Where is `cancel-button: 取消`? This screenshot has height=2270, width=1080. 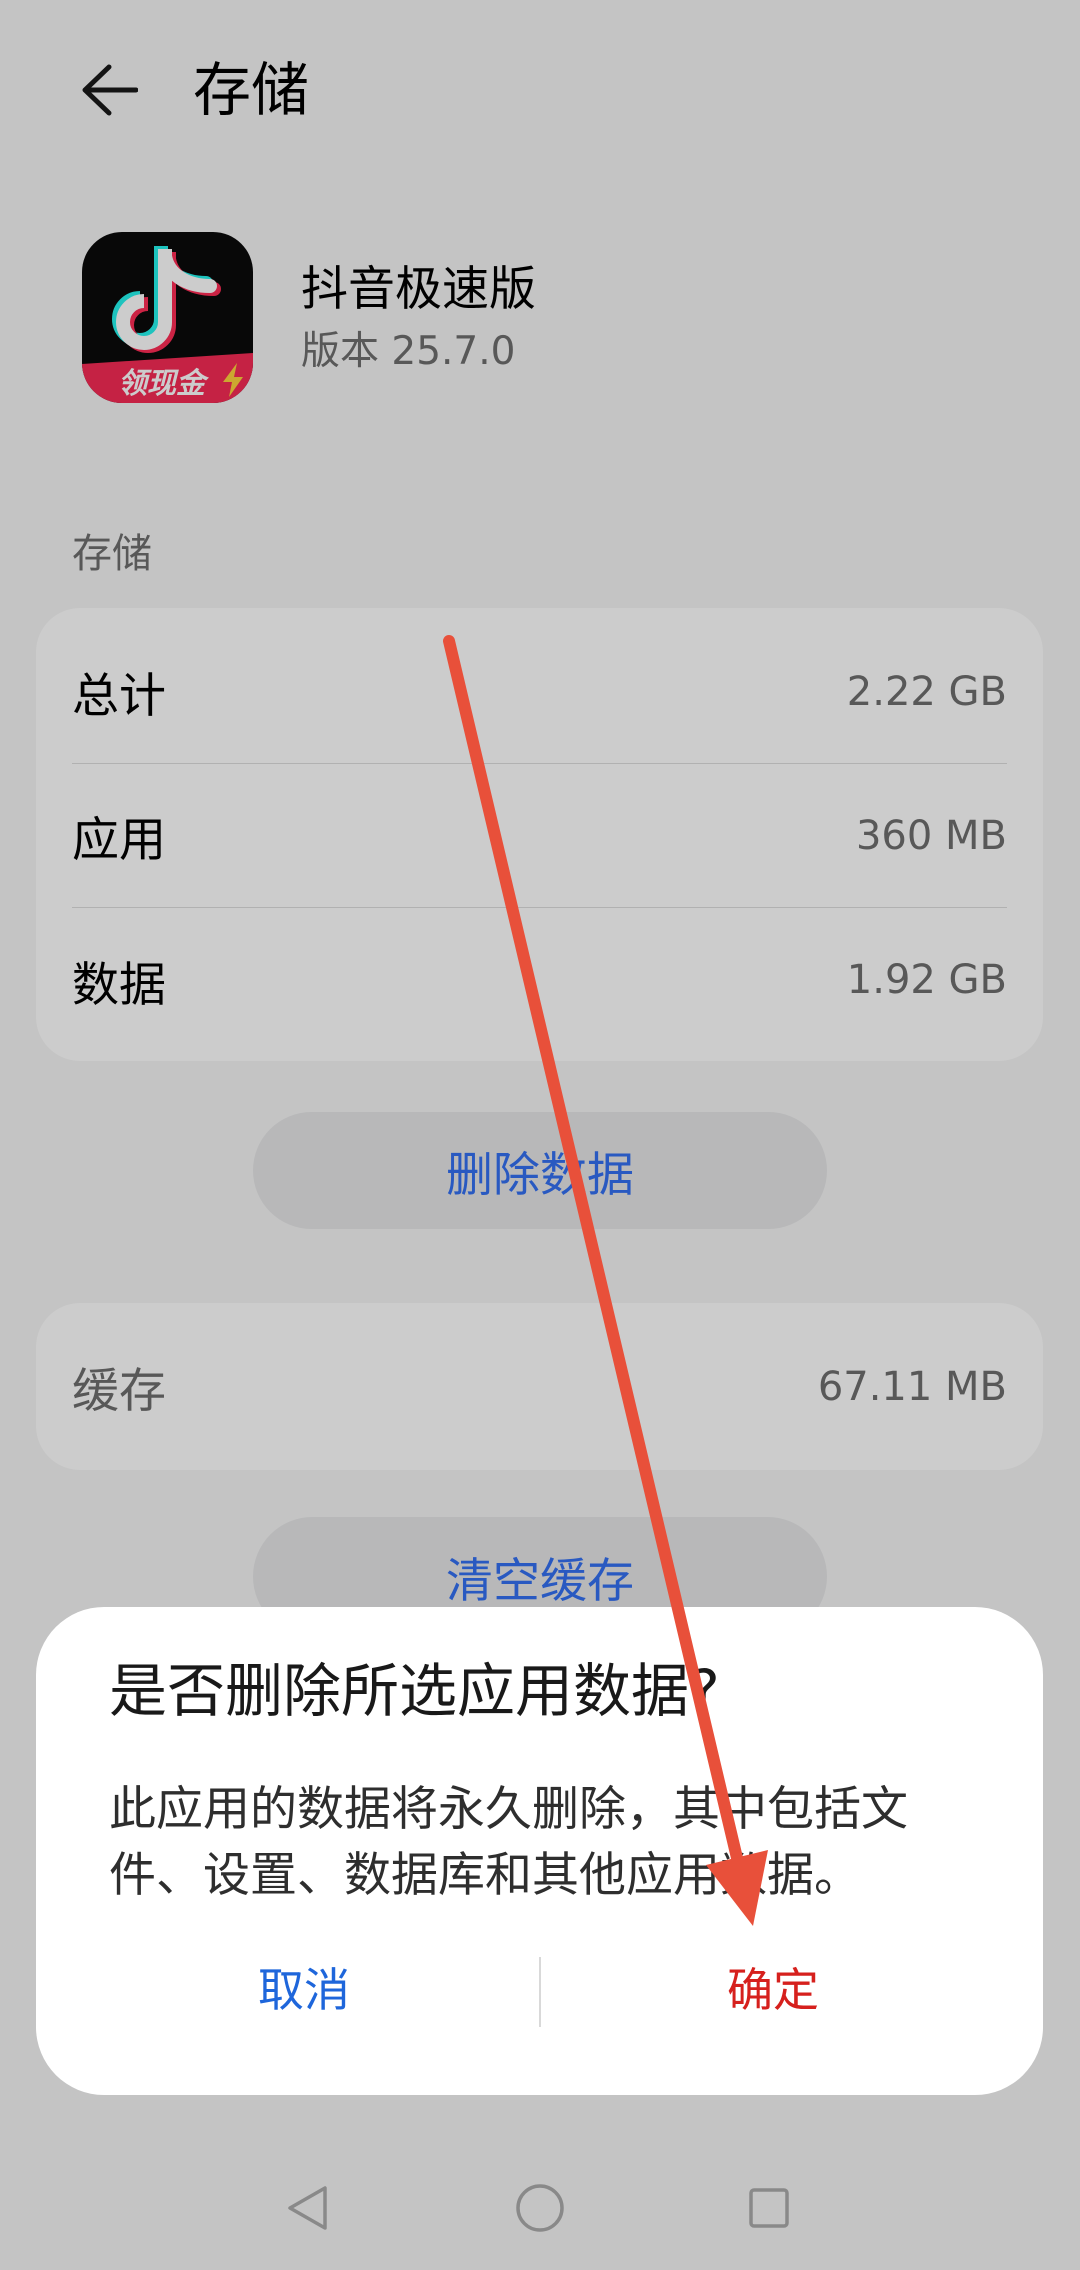
cancel-button: 取消 is located at coordinates (304, 1990).